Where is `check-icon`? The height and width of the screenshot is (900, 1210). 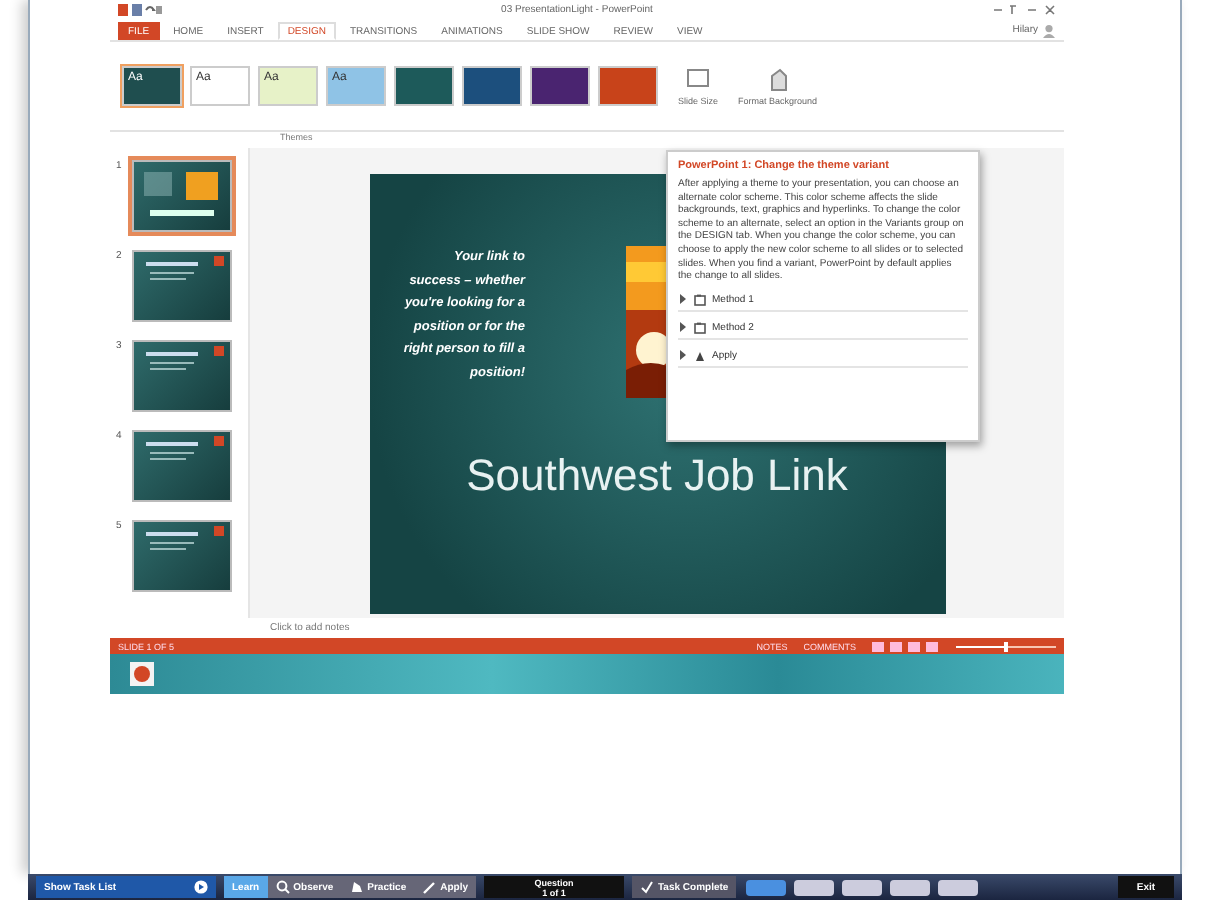
check-icon is located at coordinates (647, 887).